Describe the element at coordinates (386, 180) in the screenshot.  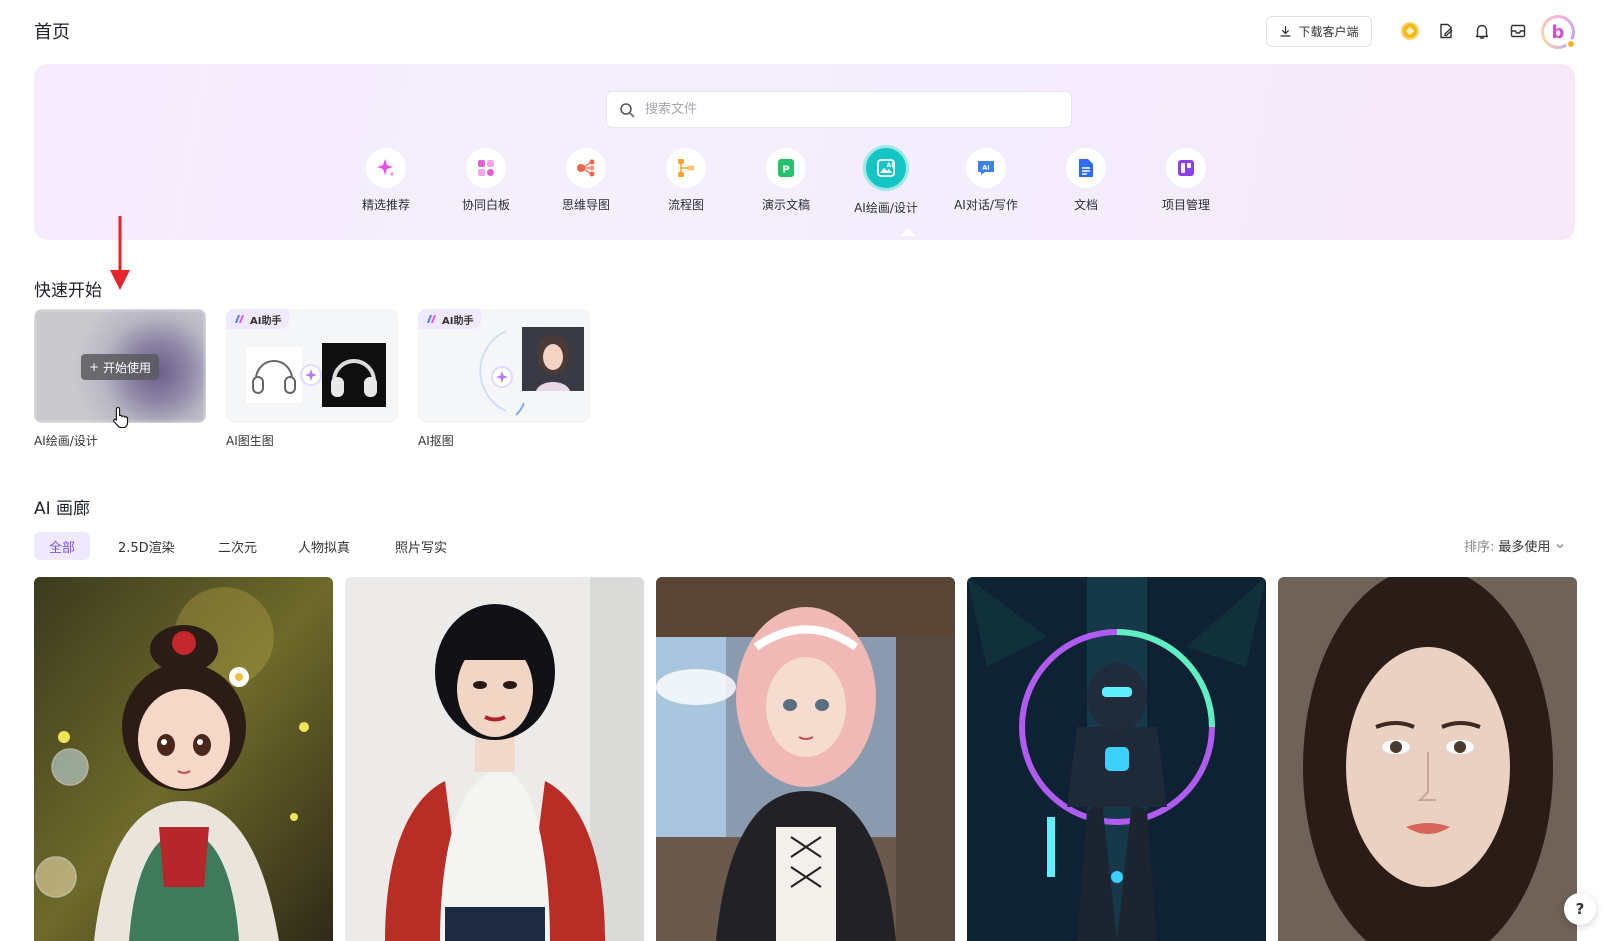
I see `category-featured: 精选推荐` at that location.